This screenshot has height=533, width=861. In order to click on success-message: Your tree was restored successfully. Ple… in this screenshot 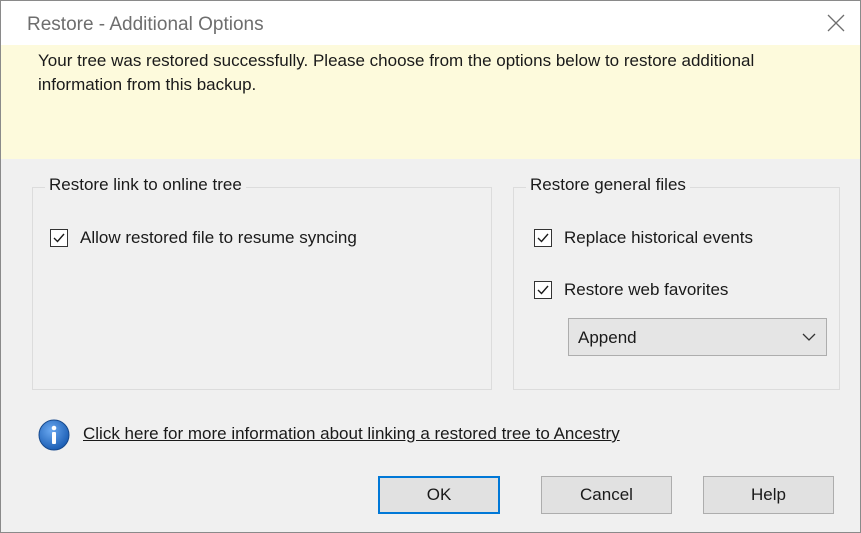, I will do `click(396, 72)`.